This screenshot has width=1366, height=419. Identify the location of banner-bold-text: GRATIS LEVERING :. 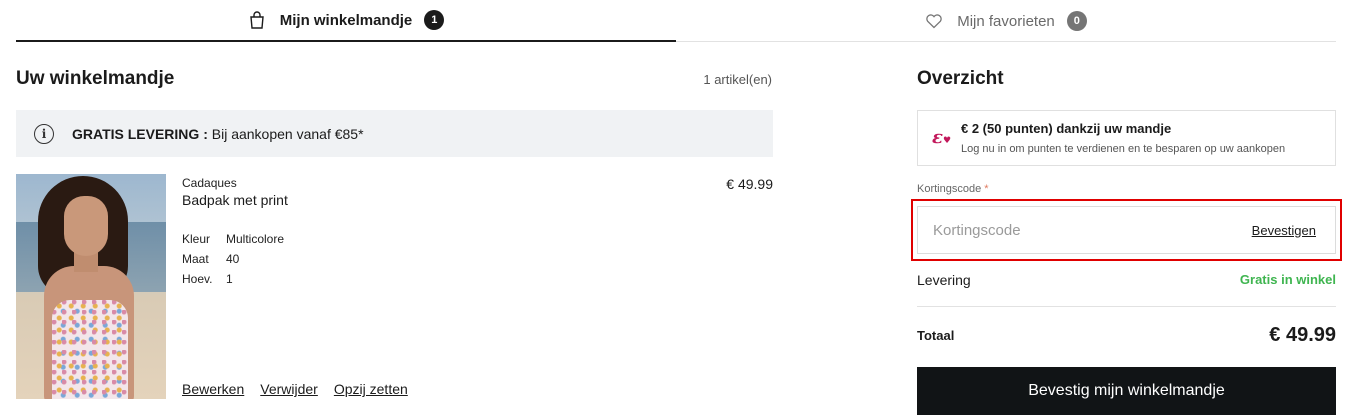
(140, 133).